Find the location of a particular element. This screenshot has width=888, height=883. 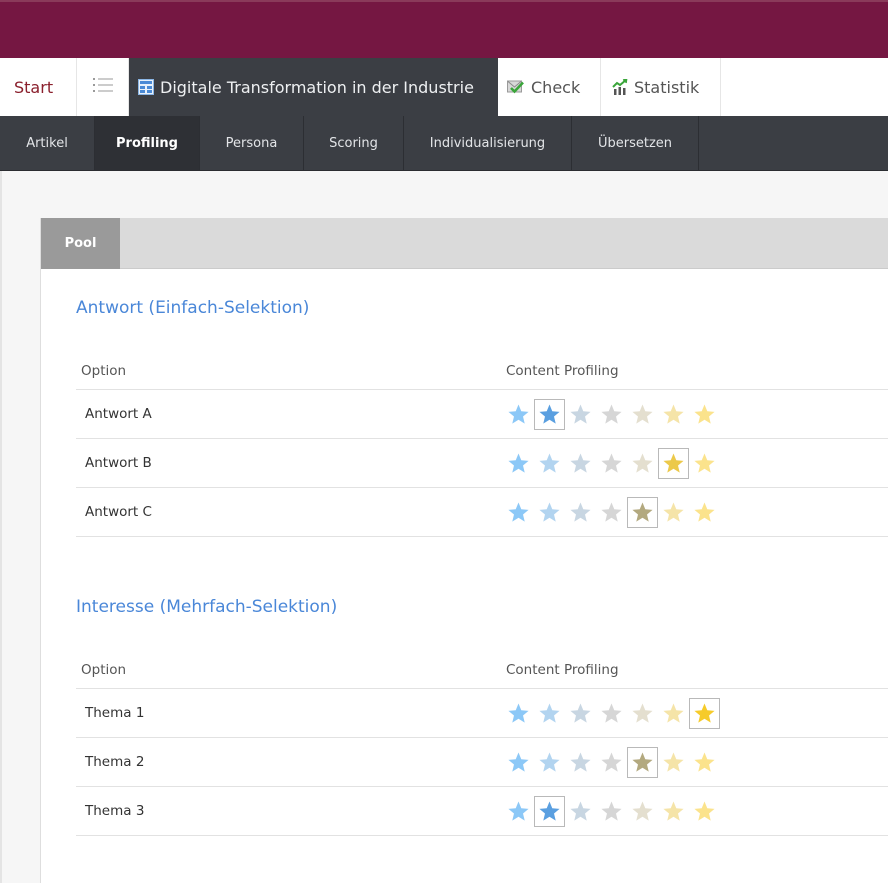

subnav-profiling: Profiling is located at coordinates (147, 143).